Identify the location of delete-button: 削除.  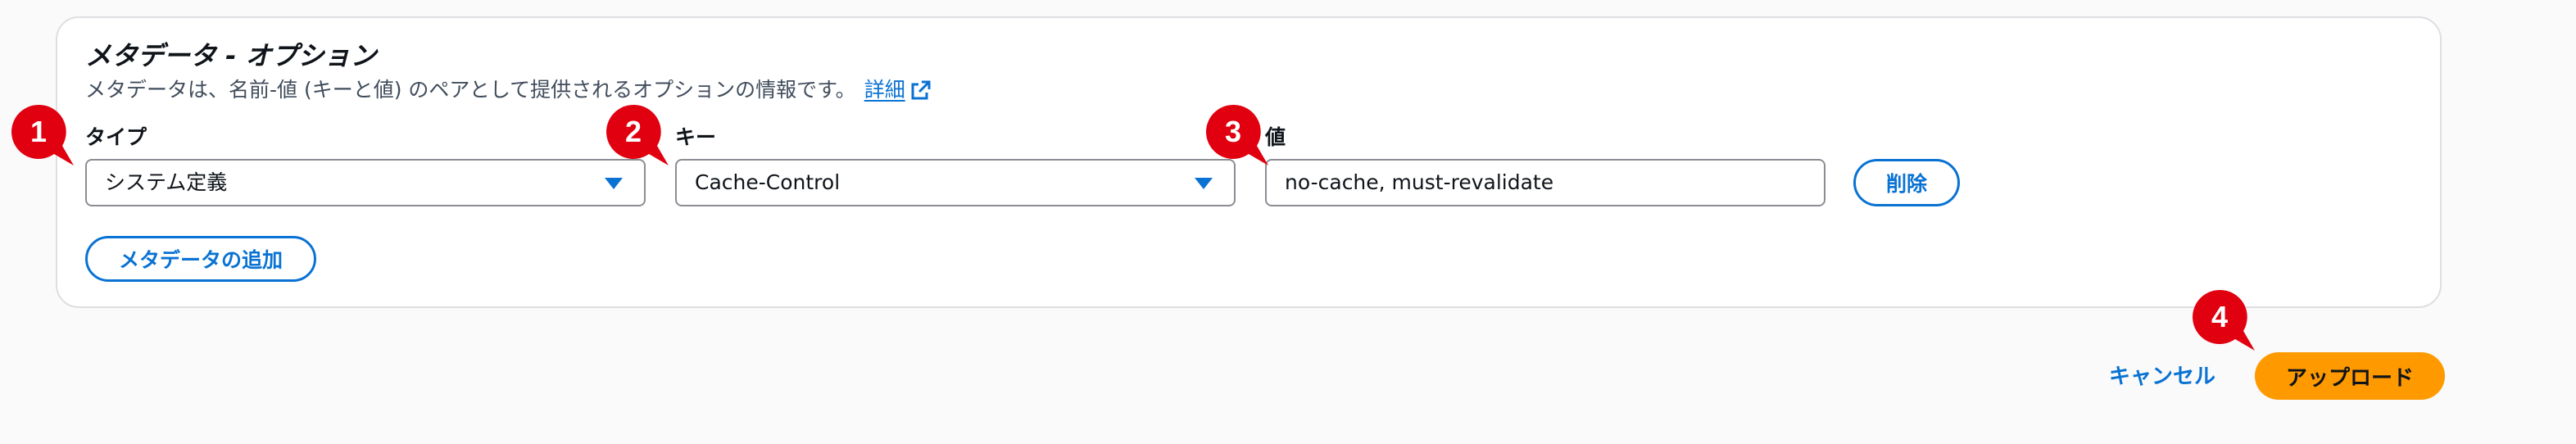
(1907, 182).